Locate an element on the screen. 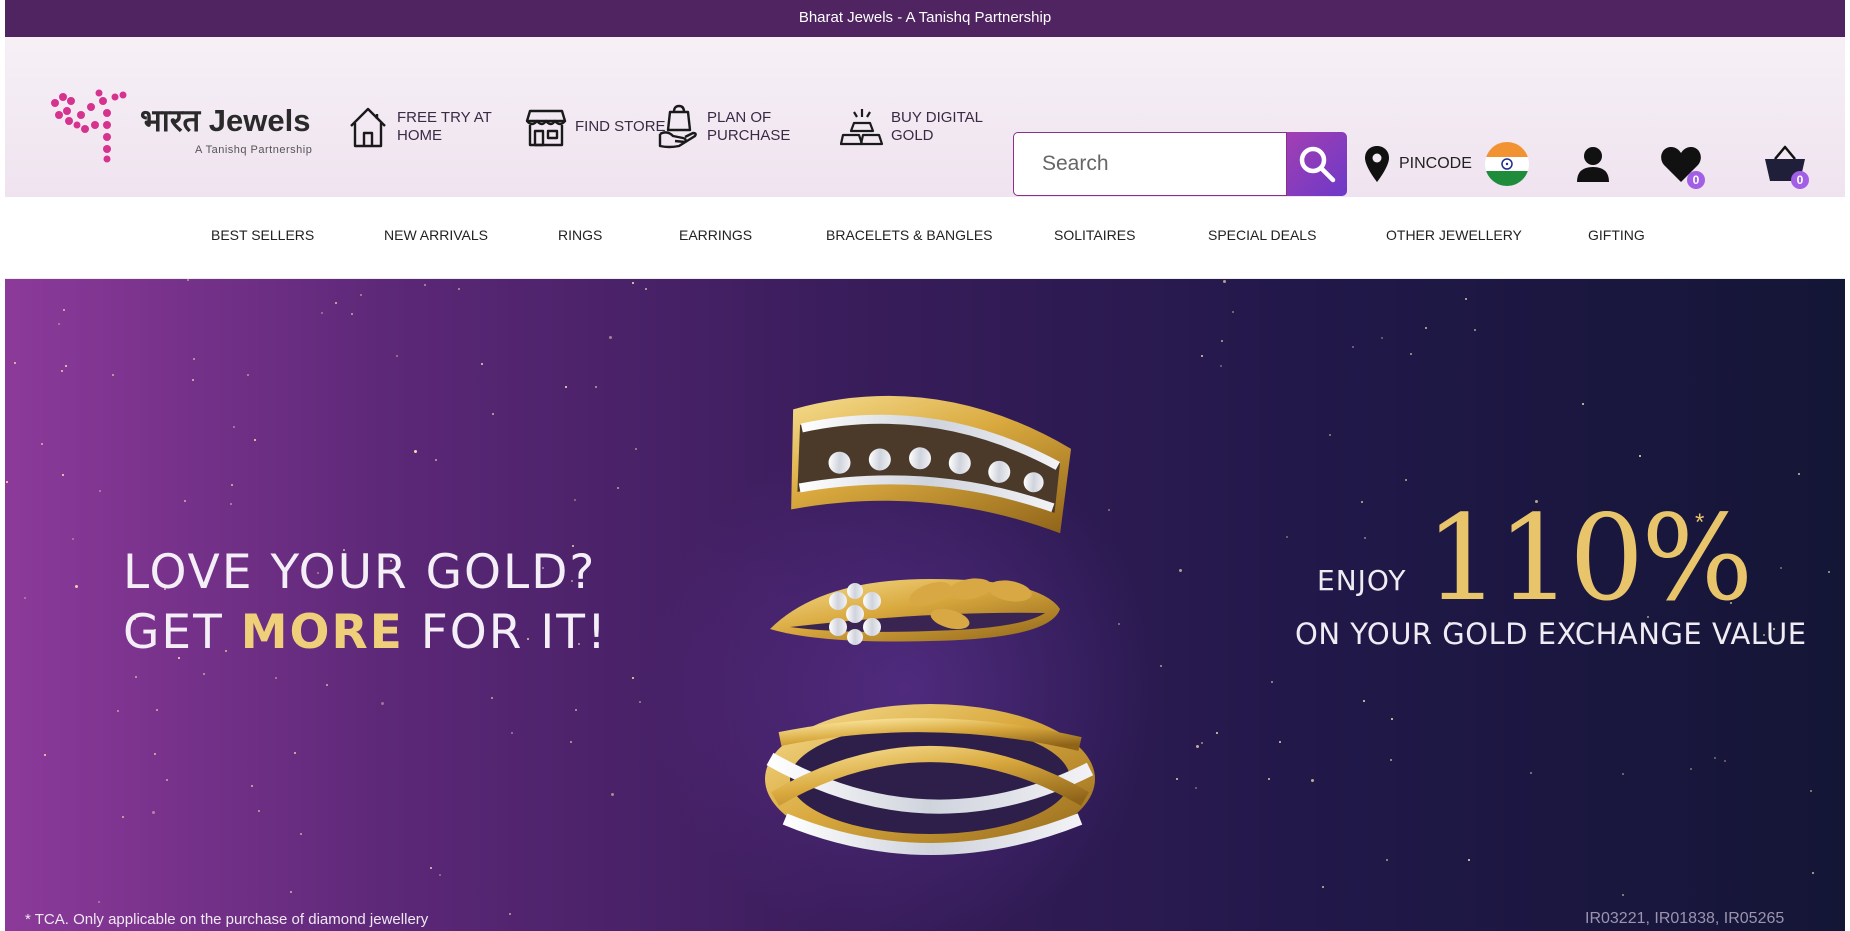  india-flag-icon is located at coordinates (1507, 164).